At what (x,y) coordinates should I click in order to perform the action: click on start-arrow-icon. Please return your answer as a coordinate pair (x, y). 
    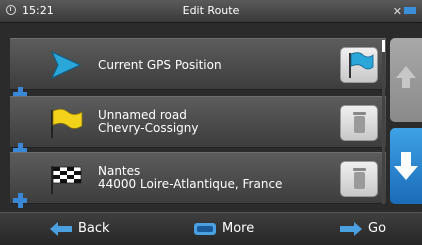
    Looking at the image, I should click on (66, 65).